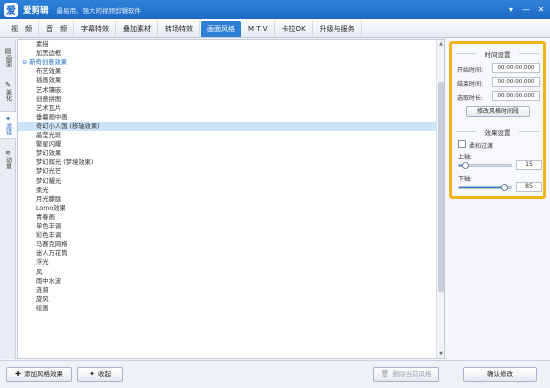  Describe the element at coordinates (541, 9) in the screenshot. I see `close-icon: ✕` at that location.